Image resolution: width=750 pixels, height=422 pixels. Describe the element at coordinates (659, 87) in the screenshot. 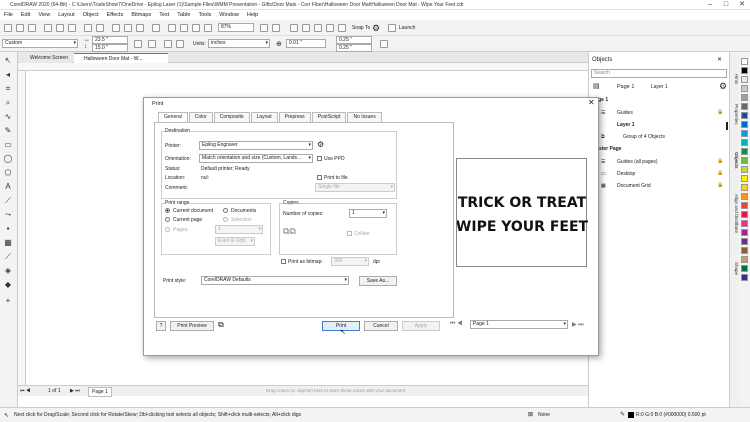

I see `layer-dropdown: Layer 1` at that location.